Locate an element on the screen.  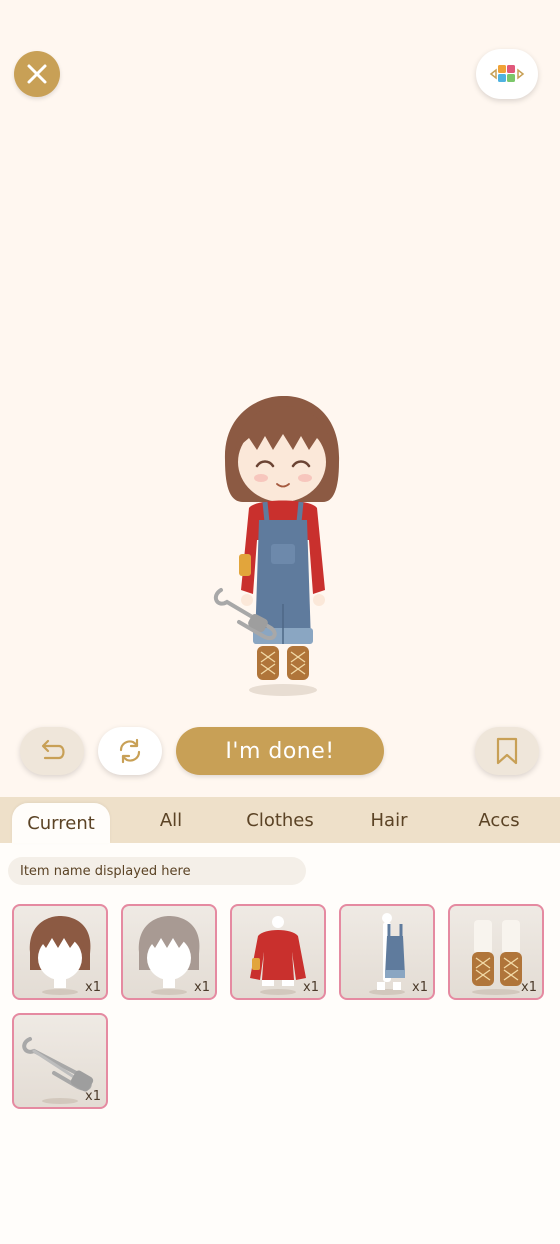
tab-clothes: Clothes is located at coordinates (280, 820).